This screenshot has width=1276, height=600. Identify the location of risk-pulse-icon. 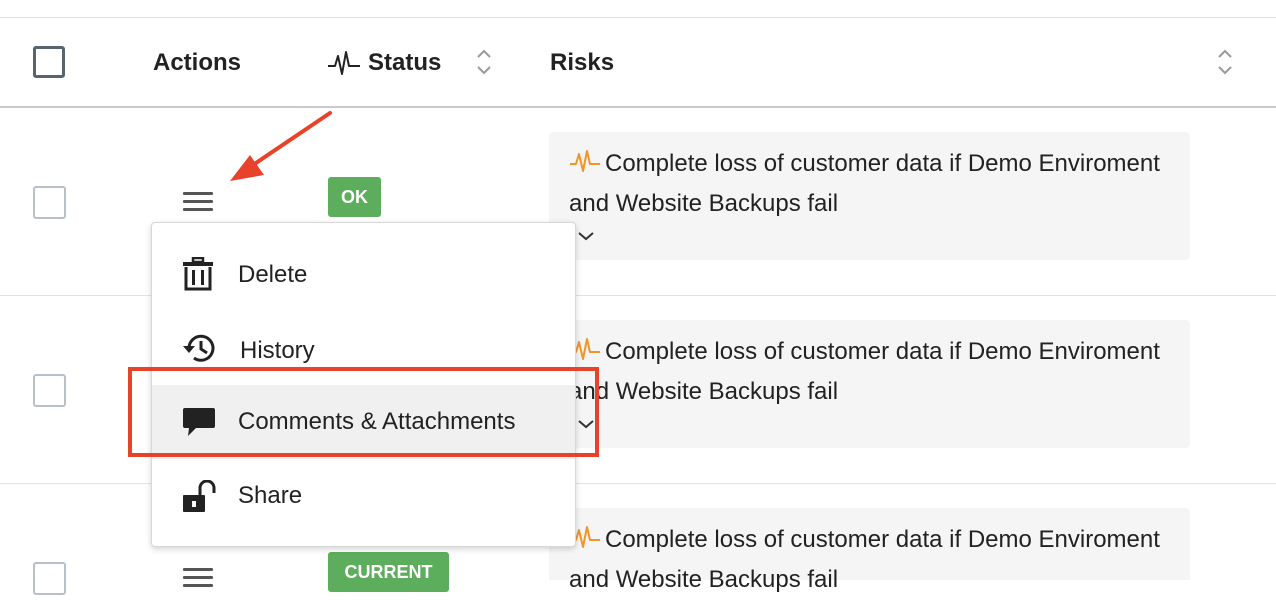
(585, 161).